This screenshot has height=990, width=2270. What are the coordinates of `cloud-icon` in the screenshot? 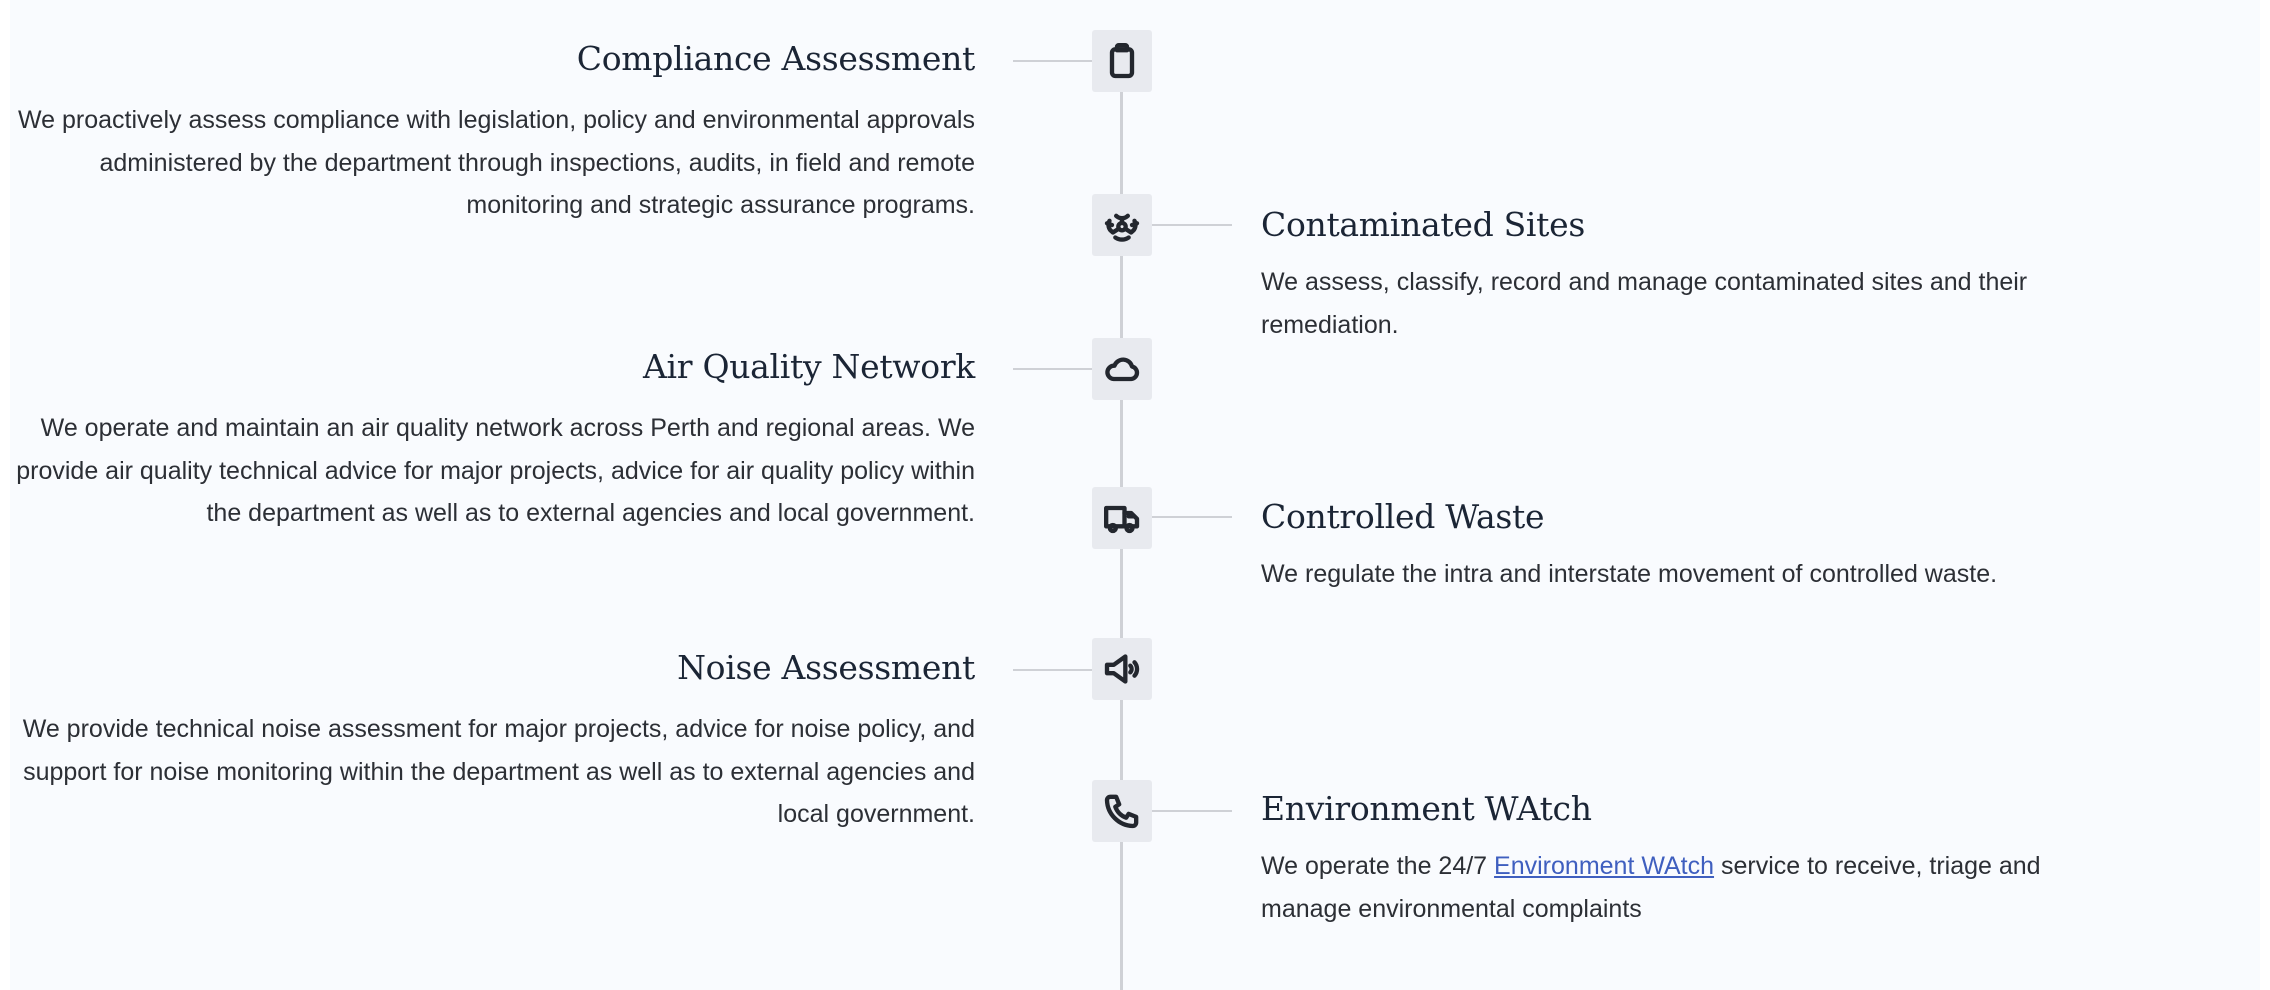 It's located at (1122, 369).